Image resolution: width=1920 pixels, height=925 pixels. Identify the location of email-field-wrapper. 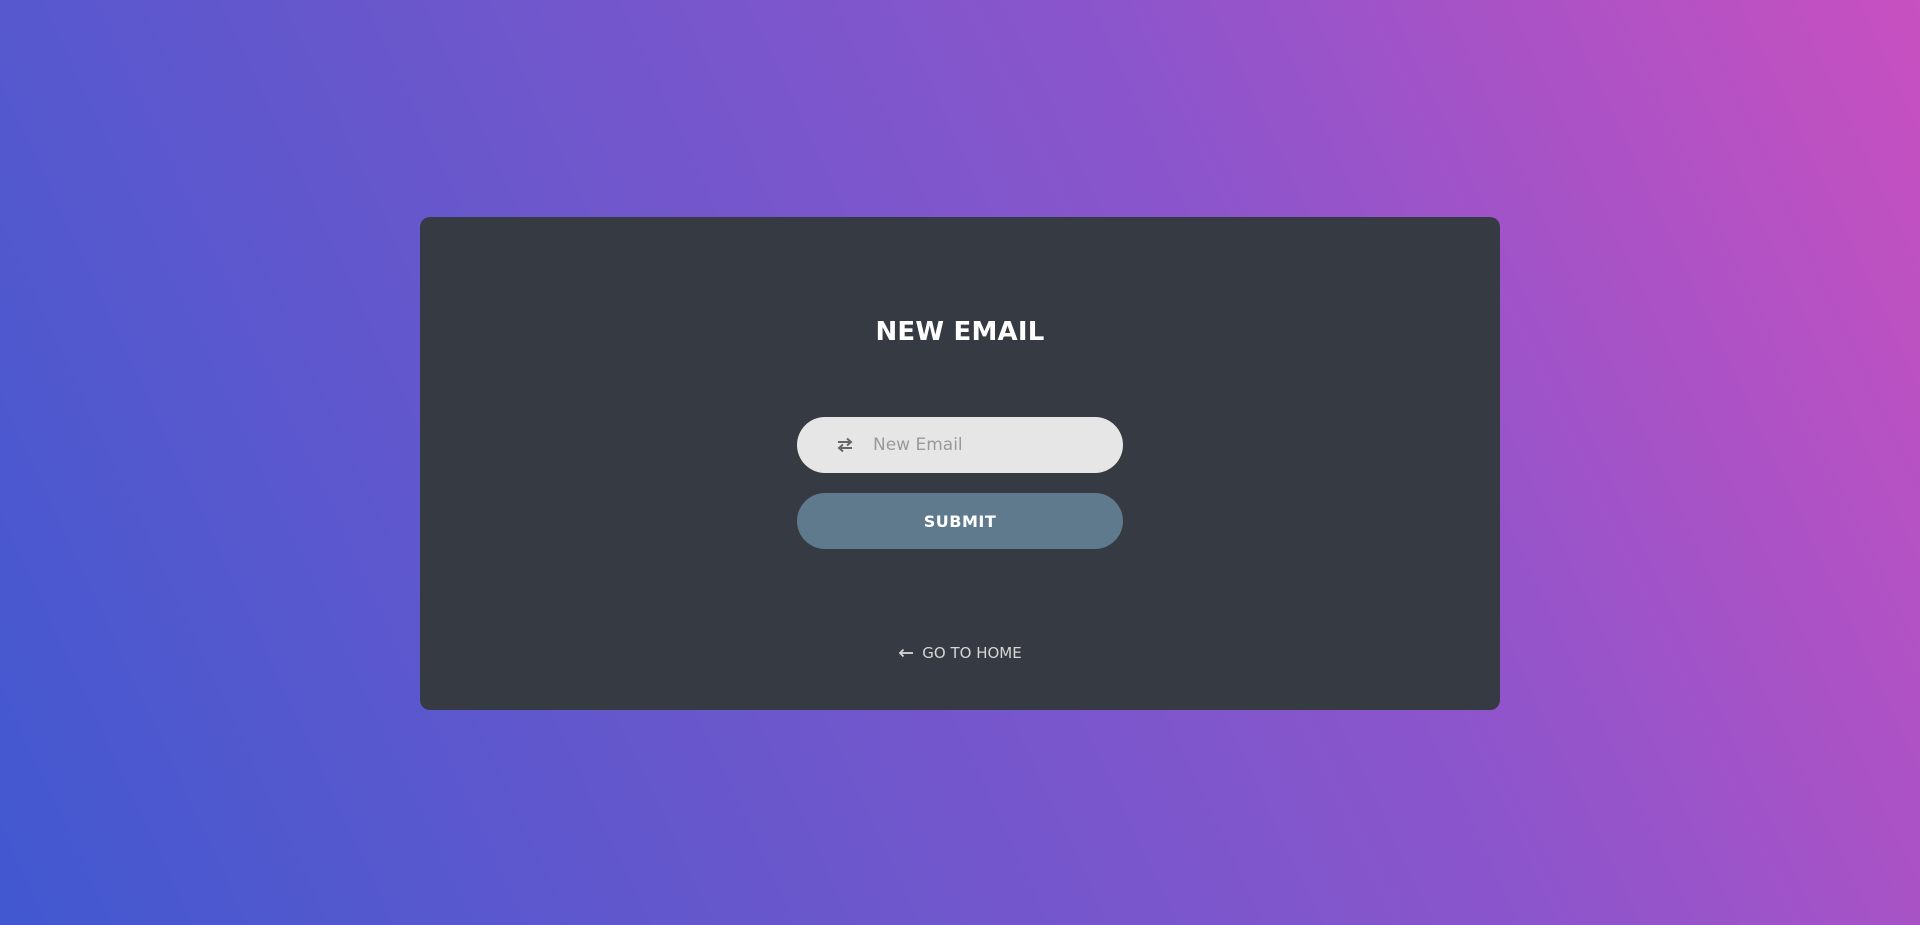
(960, 445).